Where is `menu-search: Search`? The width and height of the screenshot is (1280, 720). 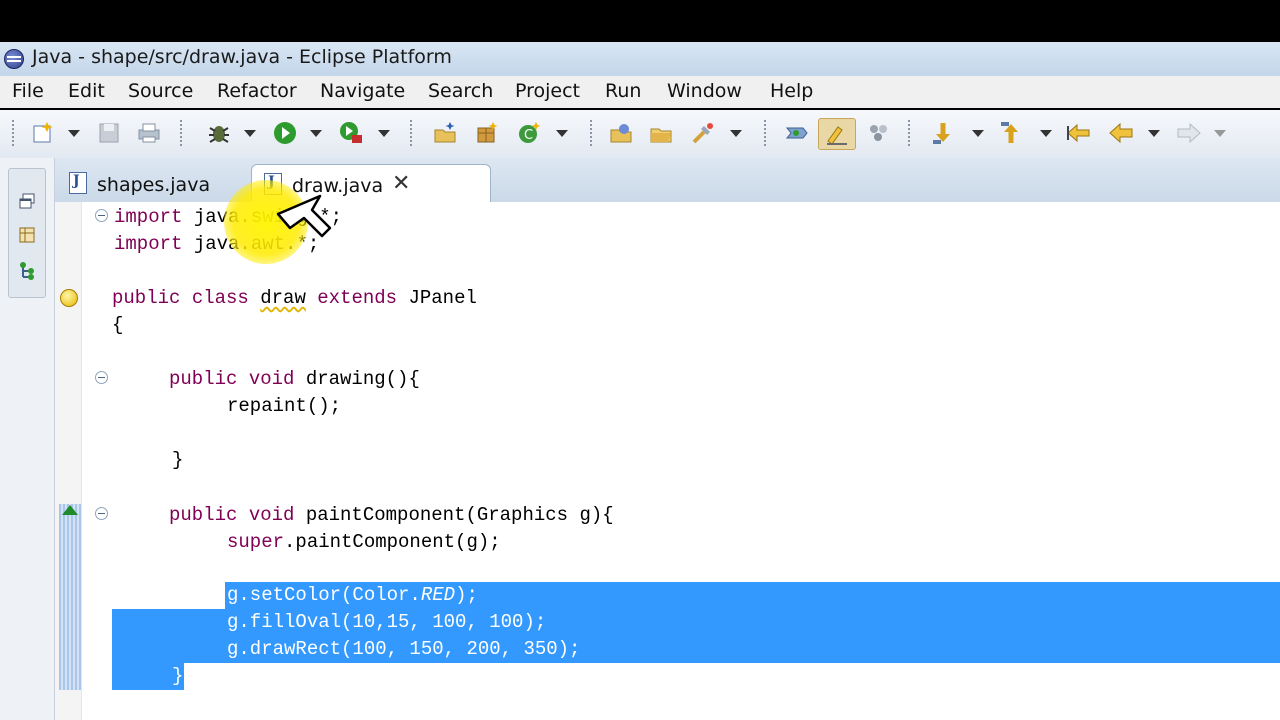
menu-search: Search is located at coordinates (460, 91).